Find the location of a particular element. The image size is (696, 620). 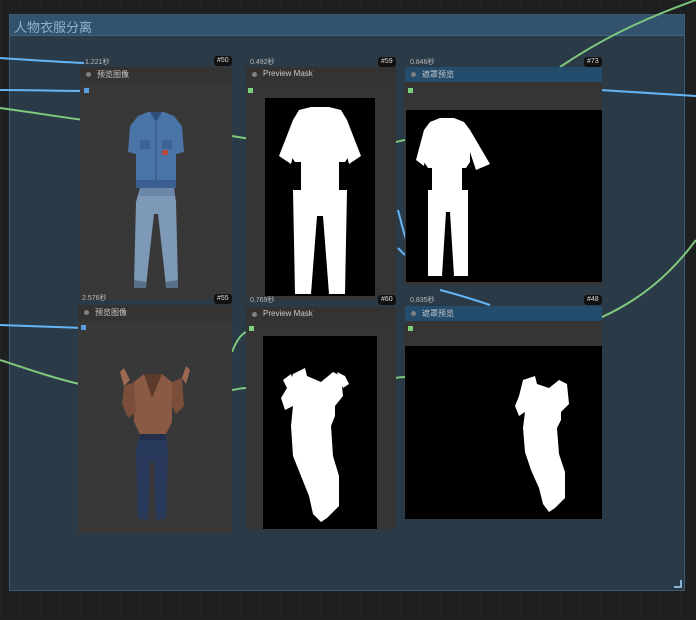

node-60-mask-preview is located at coordinates (320, 432).